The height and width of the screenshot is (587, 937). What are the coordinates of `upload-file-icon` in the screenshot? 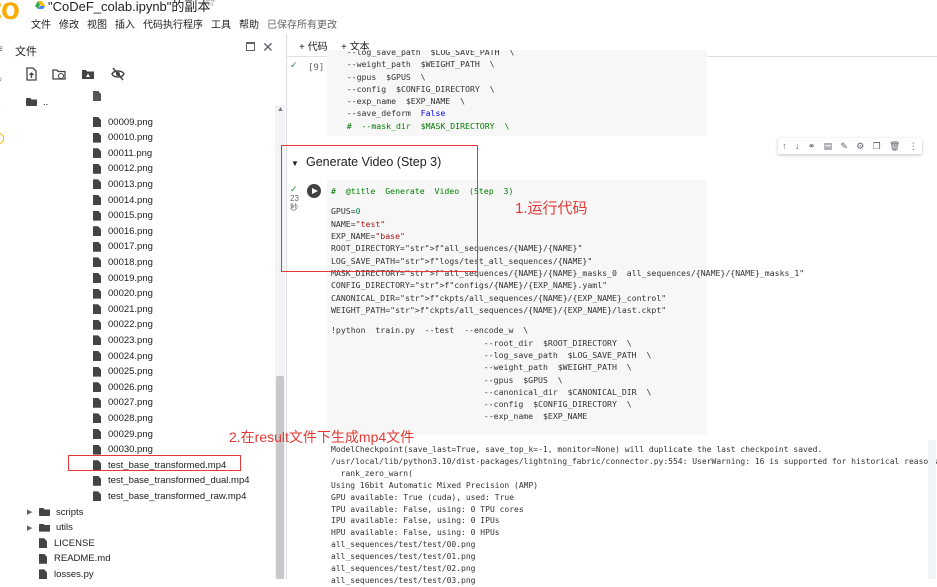 It's located at (31, 74).